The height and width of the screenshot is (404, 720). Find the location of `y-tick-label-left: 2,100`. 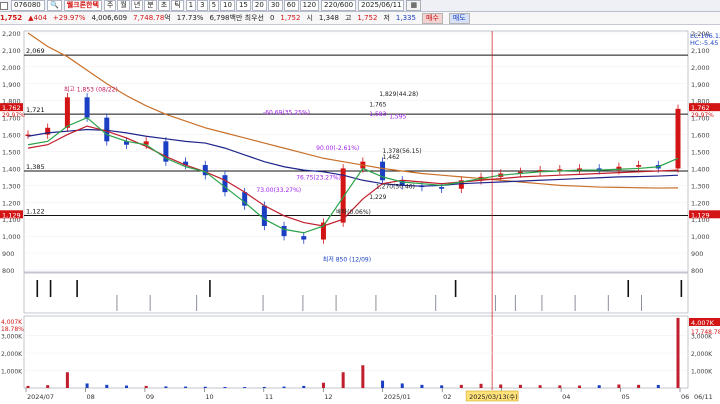

y-tick-label-left: 2,100 is located at coordinates (11, 51).